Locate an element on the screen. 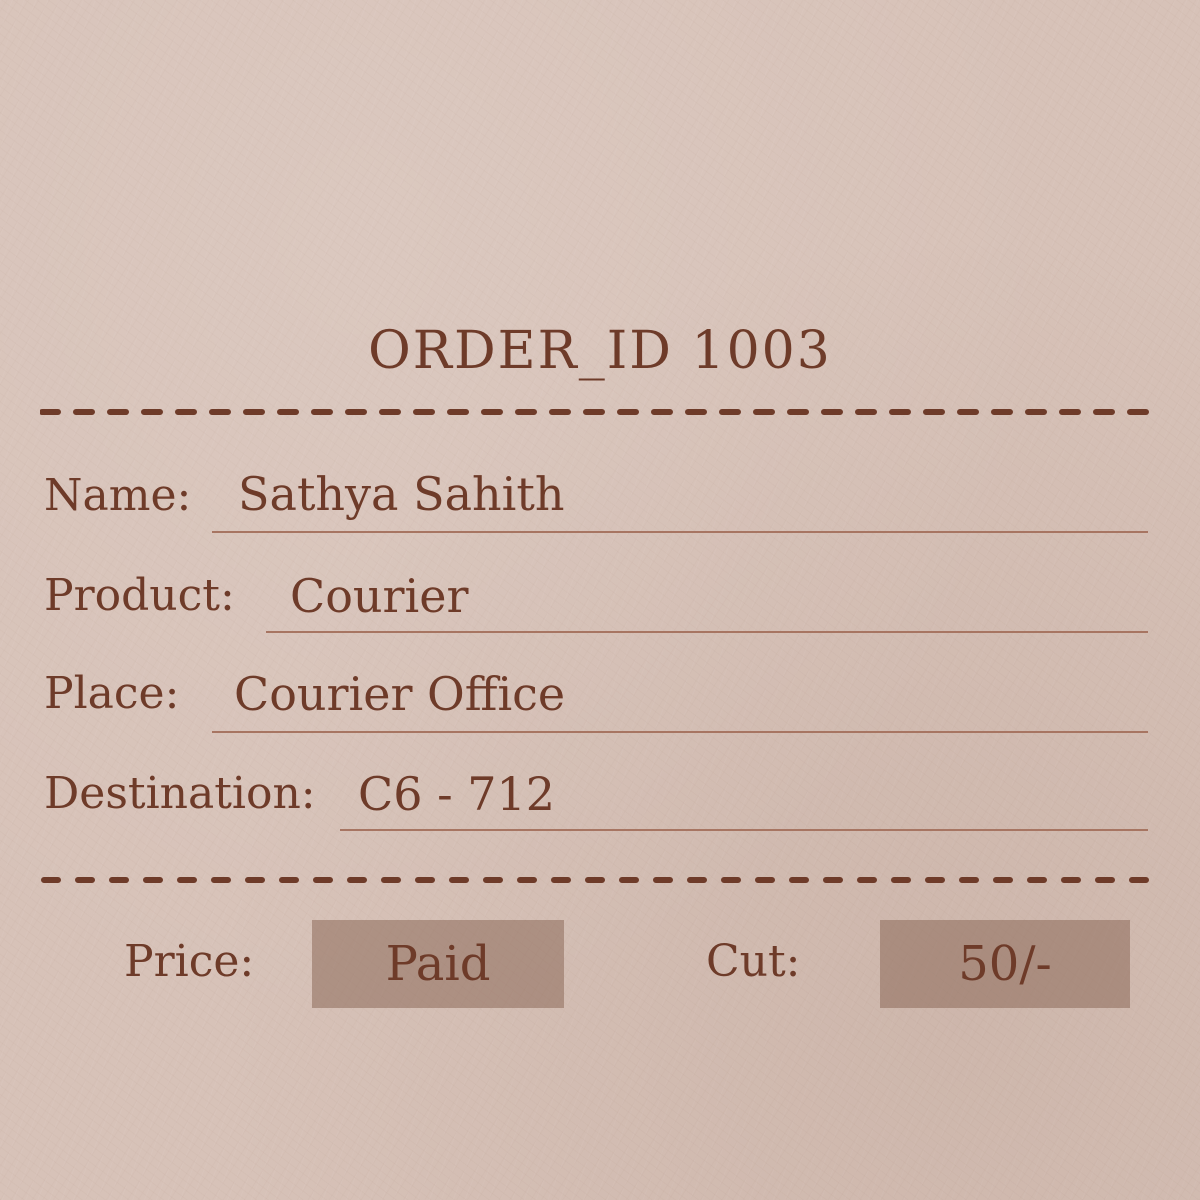 The width and height of the screenshot is (1200, 1200). top-dashed-divider is located at coordinates (600, 412).